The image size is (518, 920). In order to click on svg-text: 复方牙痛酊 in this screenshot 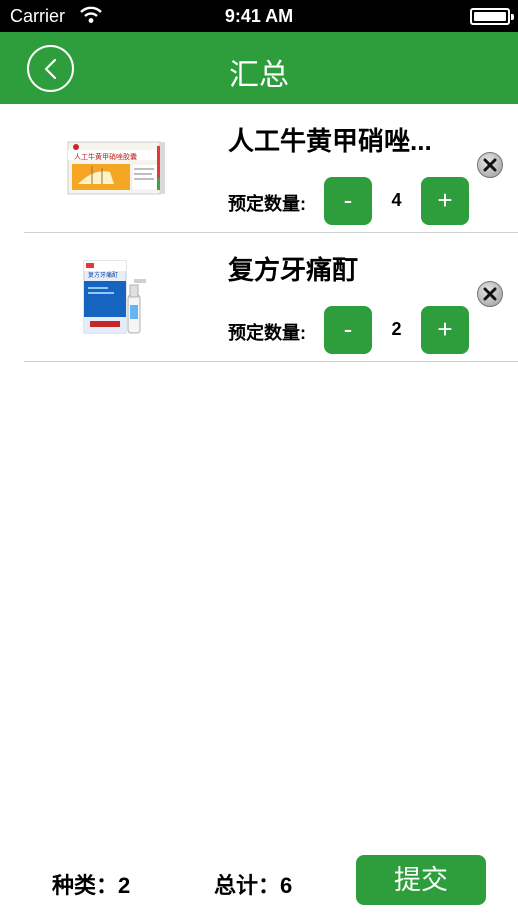, I will do `click(103, 275)`.